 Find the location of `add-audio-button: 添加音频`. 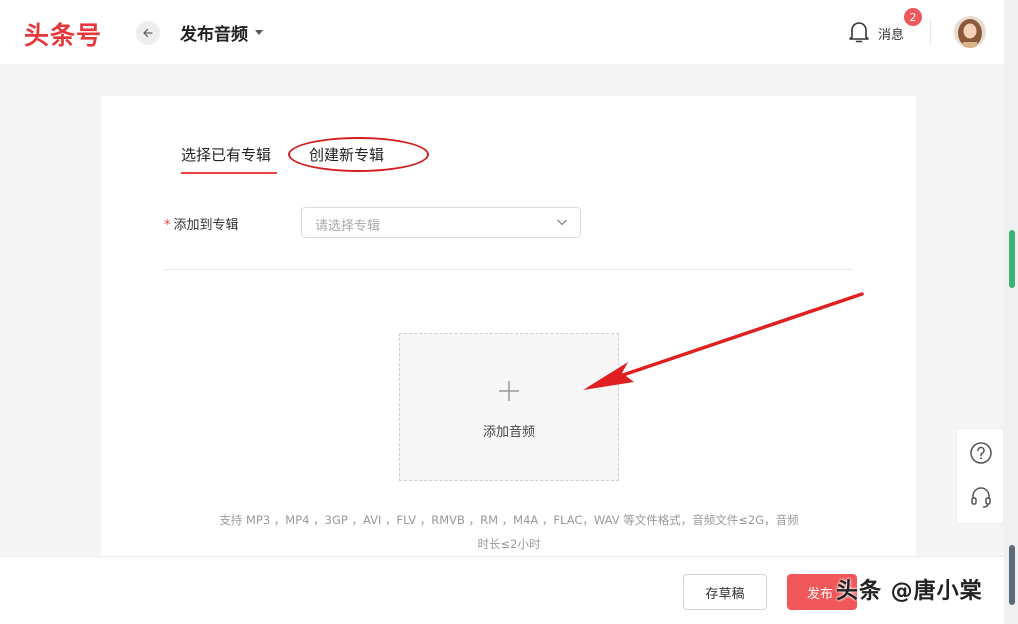

add-audio-button: 添加音频 is located at coordinates (509, 407).